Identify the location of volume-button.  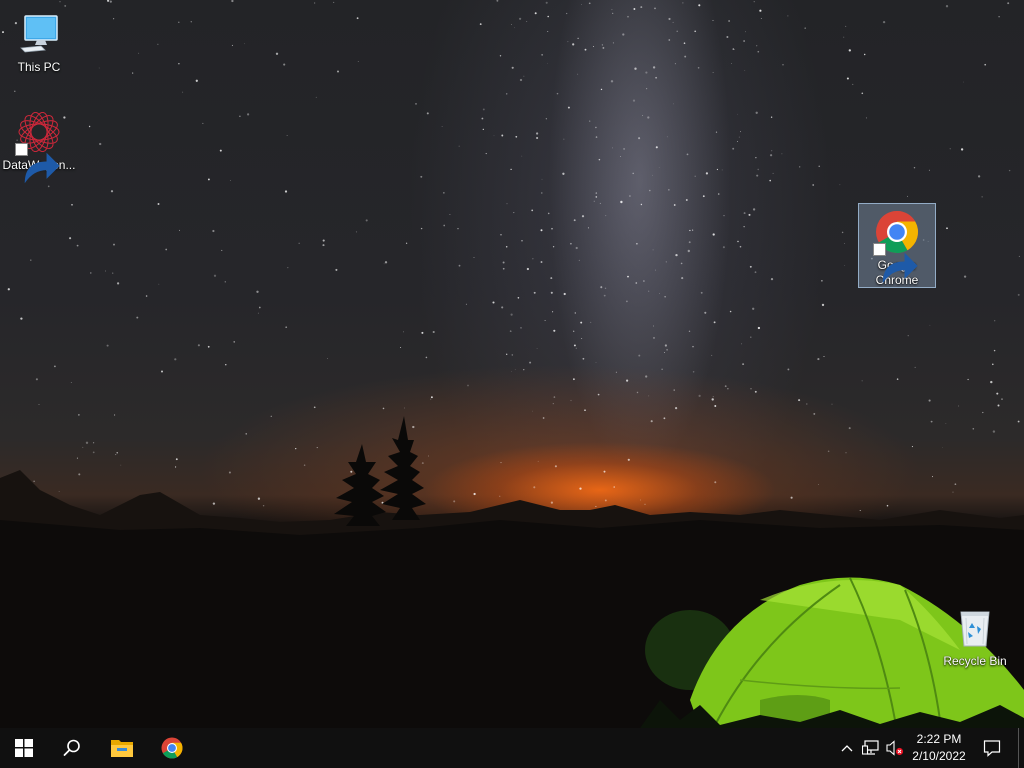
(895, 748).